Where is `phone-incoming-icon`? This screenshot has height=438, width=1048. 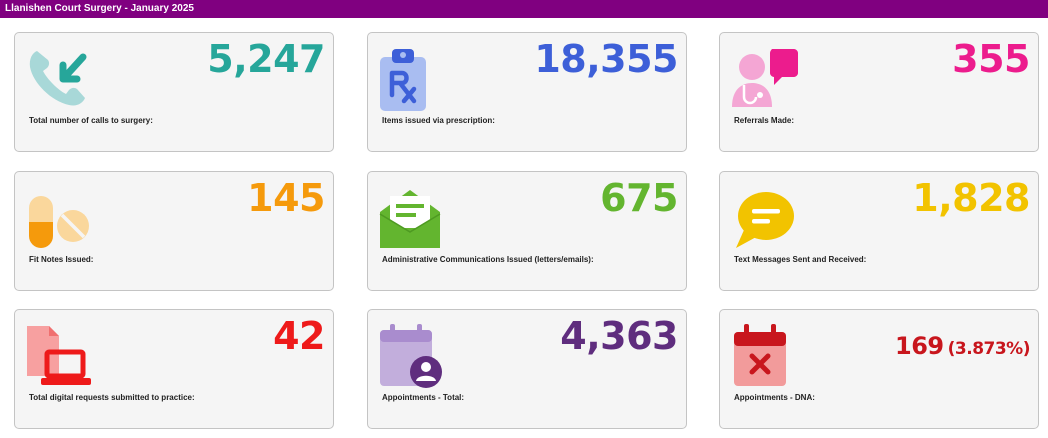
phone-incoming-icon is located at coordinates (58, 78).